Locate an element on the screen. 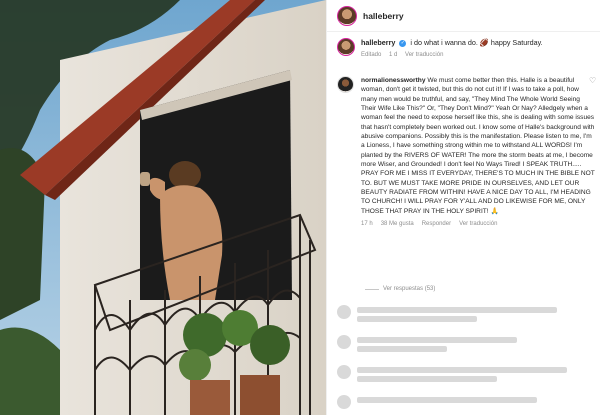  edited-label: Editado is located at coordinates (371, 55).